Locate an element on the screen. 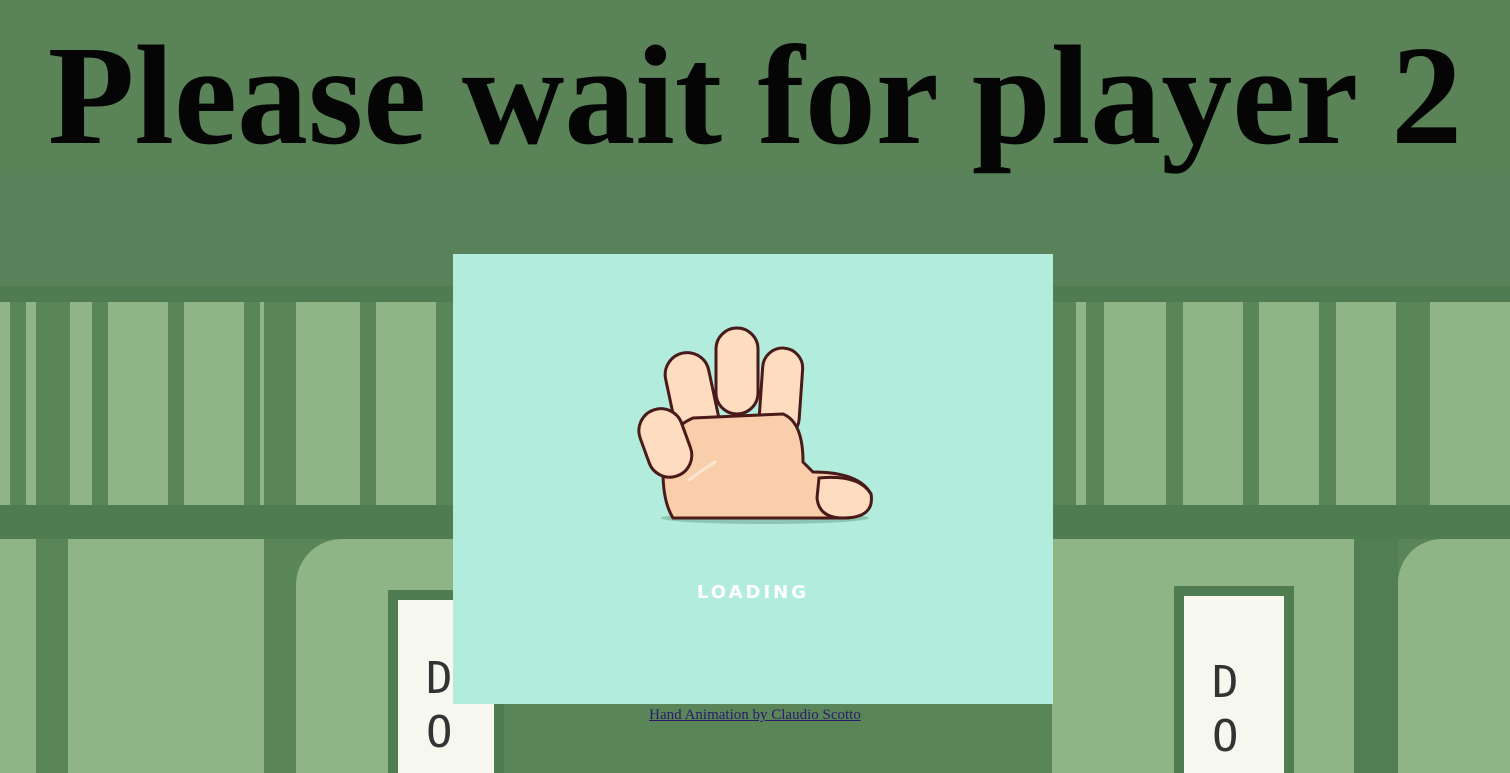 Image resolution: width=1510 pixels, height=773 pixels. post is located at coordinates (1376, 656).